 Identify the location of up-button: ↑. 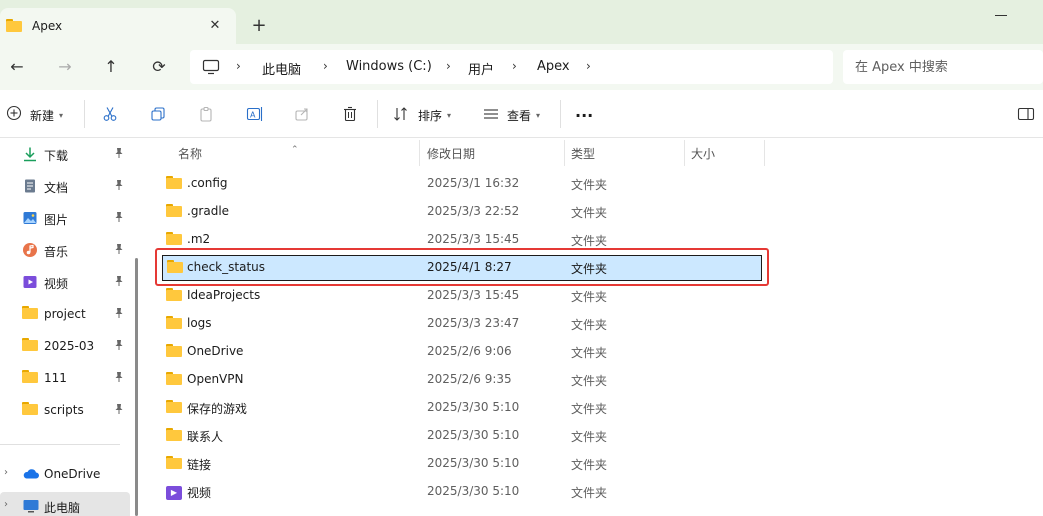
(111, 67).